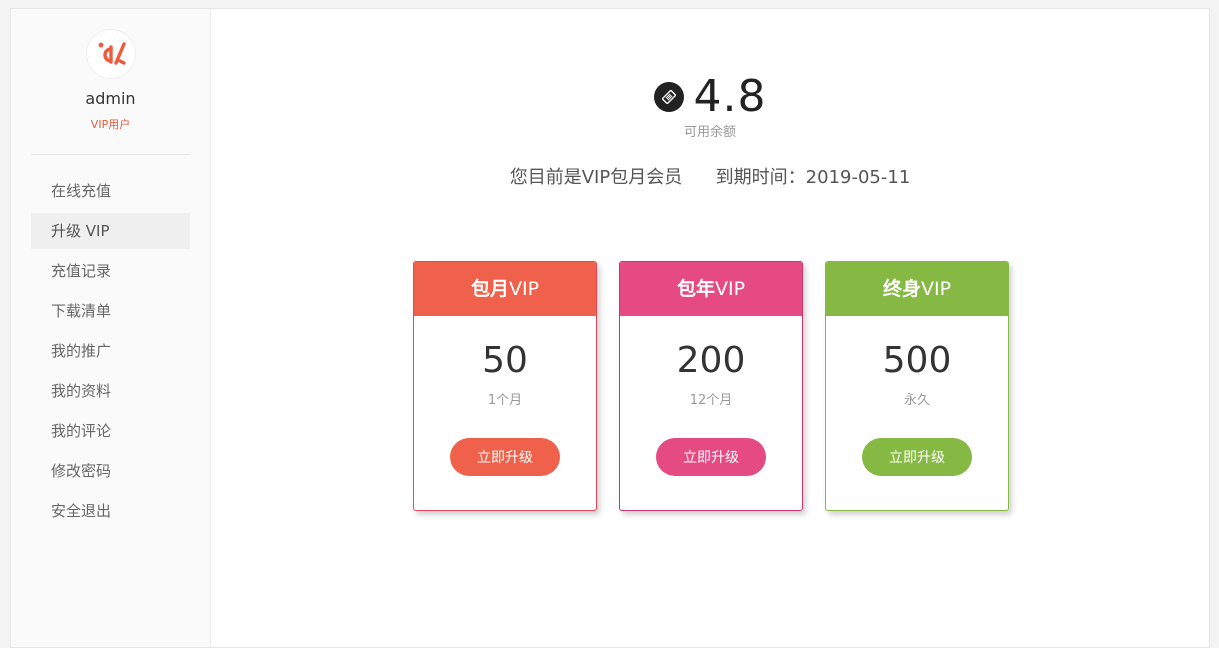  I want to click on sidebar-item-recharge: 在线充值, so click(110, 191).